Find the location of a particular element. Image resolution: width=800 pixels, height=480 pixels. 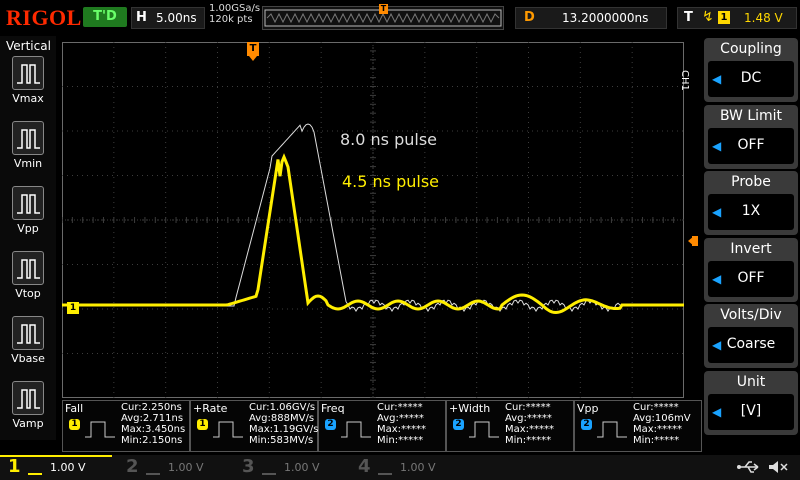

measure-label: Vamp is located at coordinates (28, 423).